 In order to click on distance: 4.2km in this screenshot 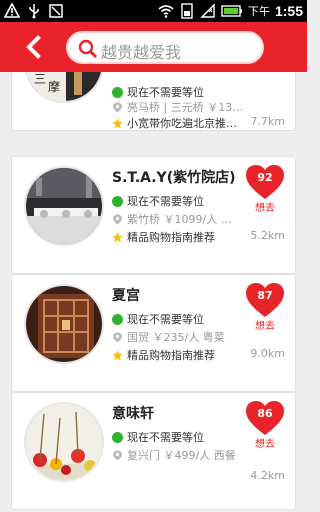, I will do `click(267, 475)`.